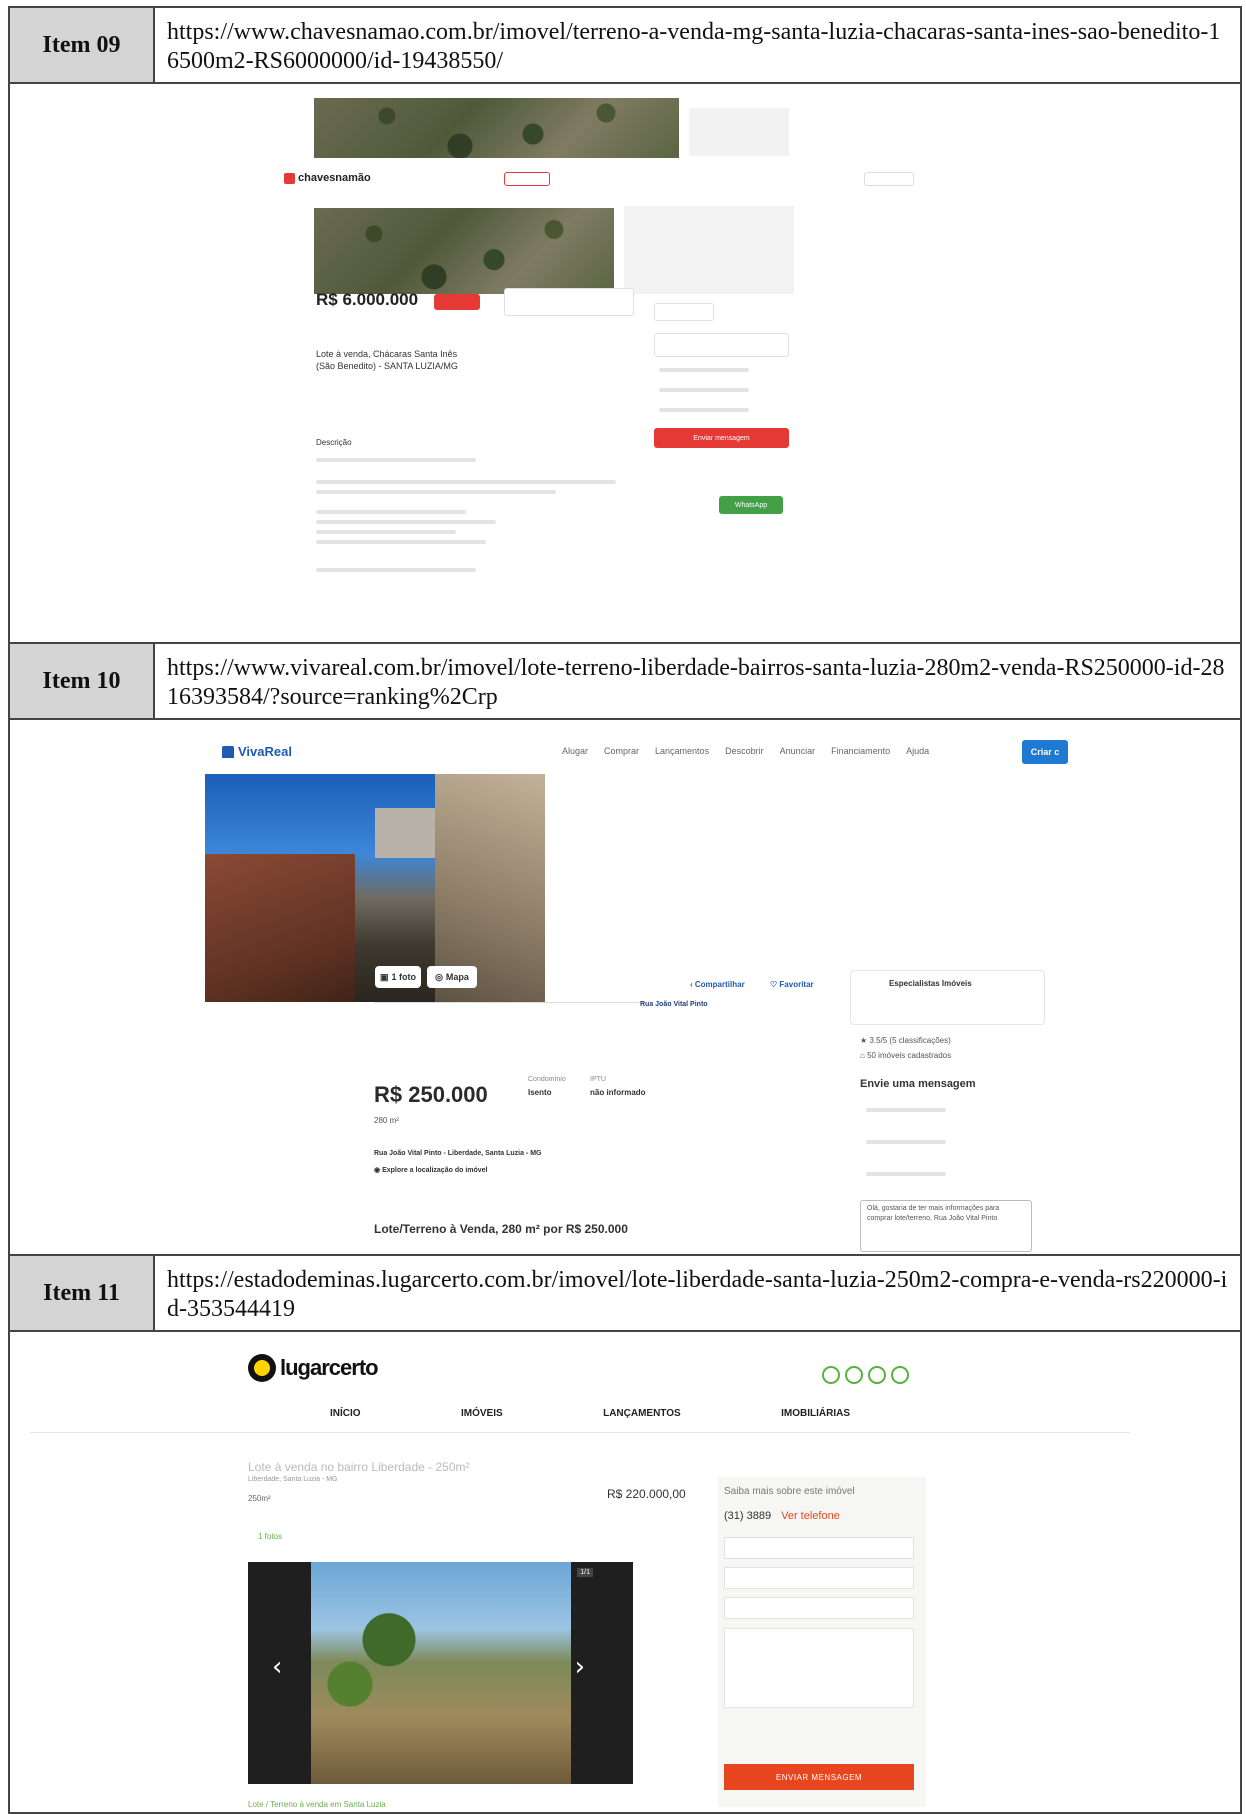 The image size is (1246, 1814). What do you see at coordinates (398, 977) in the screenshot?
I see `photos-button: ▣ 1 foto` at bounding box center [398, 977].